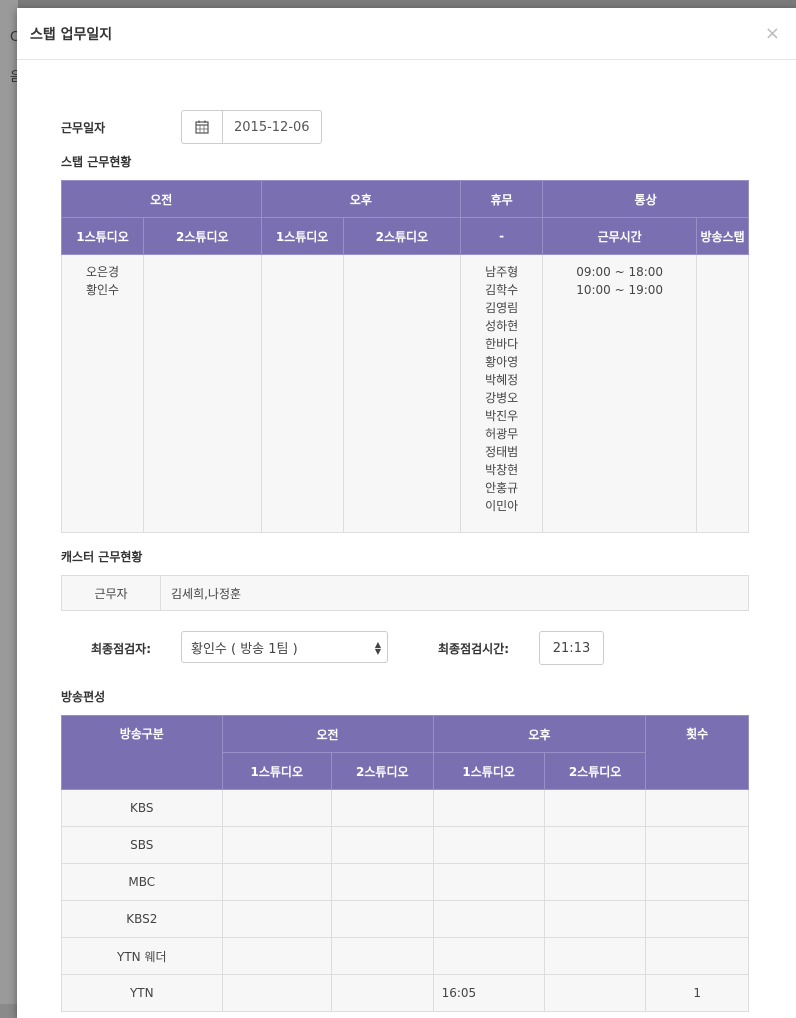  What do you see at coordinates (502, 290) in the screenshot?
I see `staff-name: 김학수` at bounding box center [502, 290].